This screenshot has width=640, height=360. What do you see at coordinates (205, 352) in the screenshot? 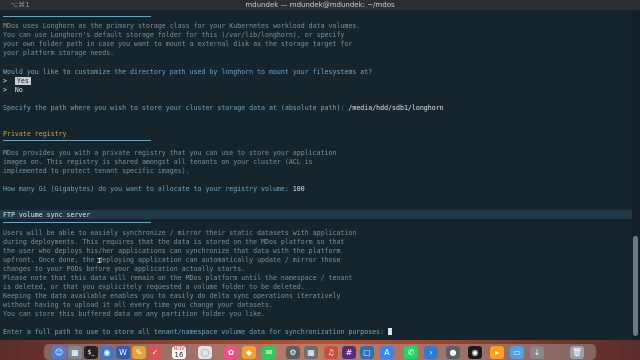
I see `chrome-browser-icon: ◯` at bounding box center [205, 352].